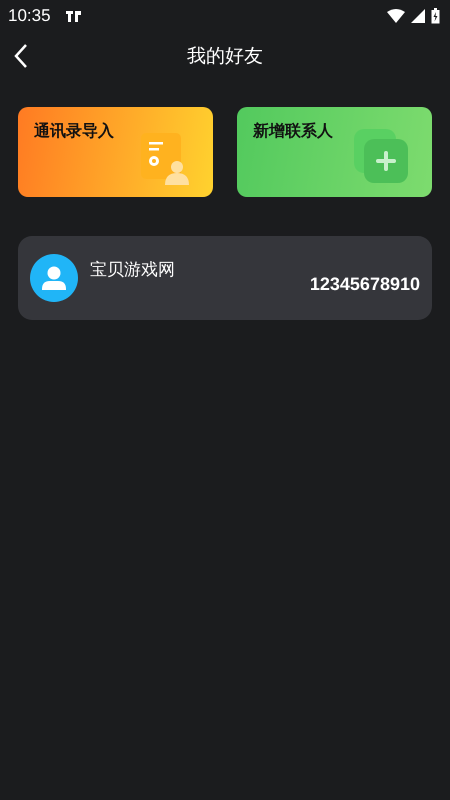 The image size is (450, 800). I want to click on signal-icon, so click(418, 16).